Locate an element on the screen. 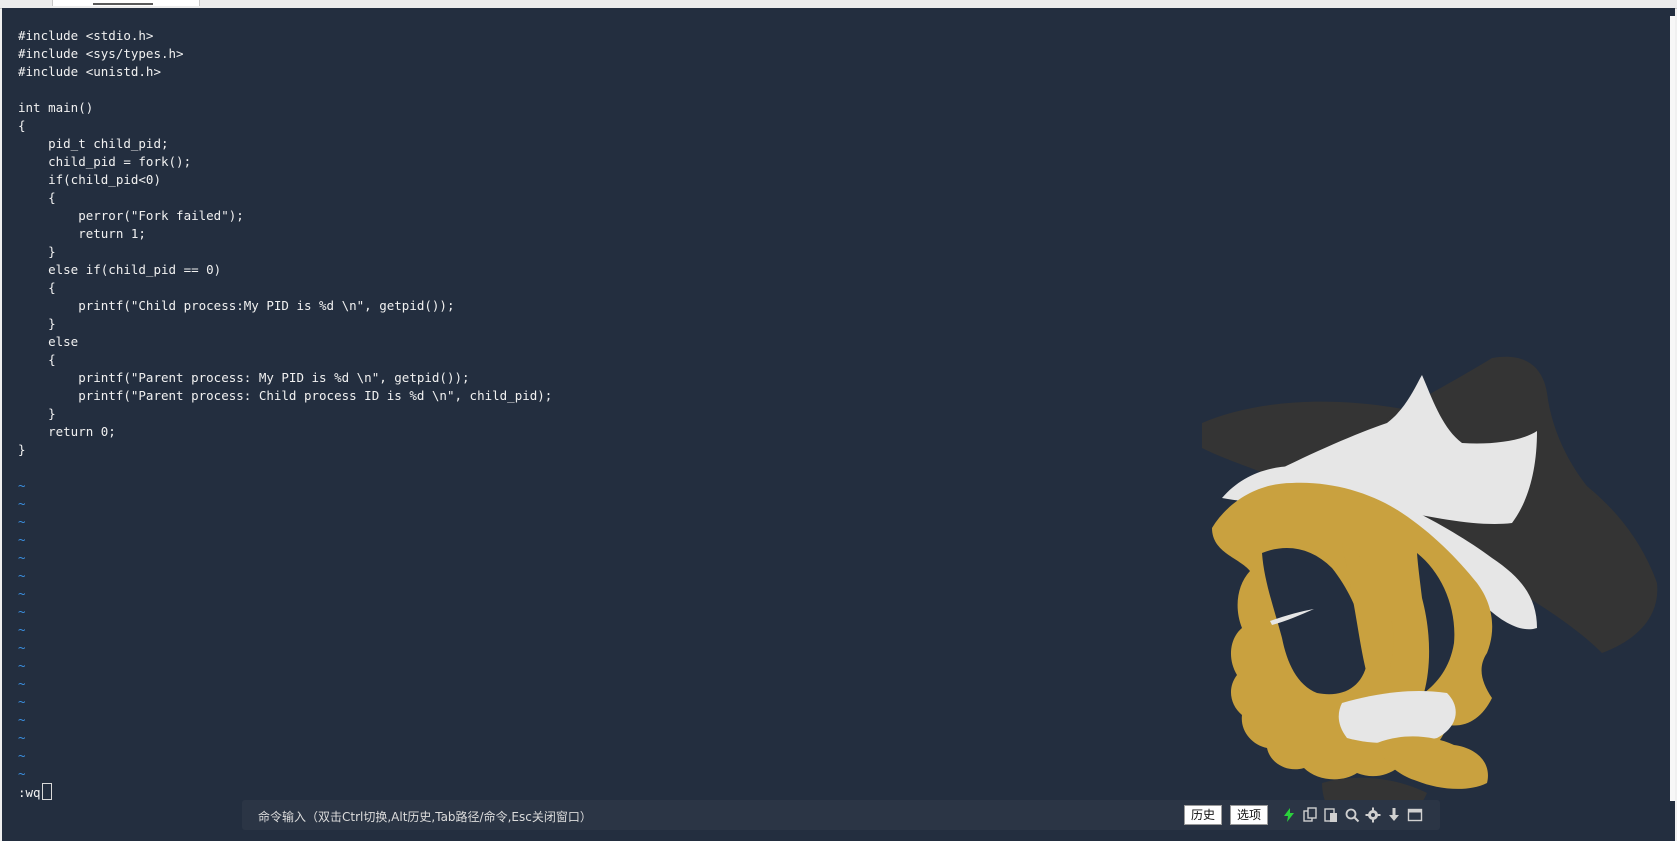 This screenshot has height=841, width=1677. search-icon is located at coordinates (1352, 815).